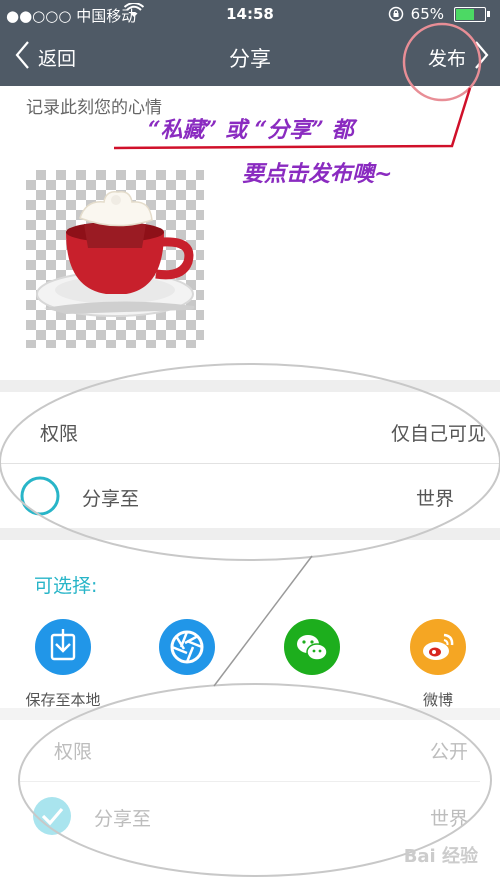 This screenshot has height=890, width=500. What do you see at coordinates (250, 14) in the screenshot?
I see `status-bar: ●●○○○ 中国移动 14:58 65%` at bounding box center [250, 14].